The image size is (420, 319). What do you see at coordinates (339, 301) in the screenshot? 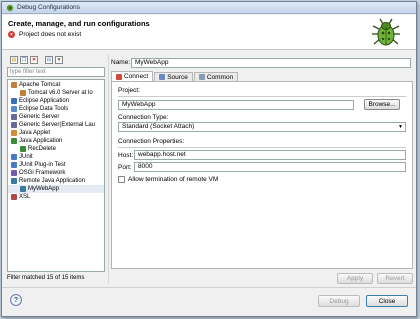
I see `debug-button: Debug` at bounding box center [339, 301].